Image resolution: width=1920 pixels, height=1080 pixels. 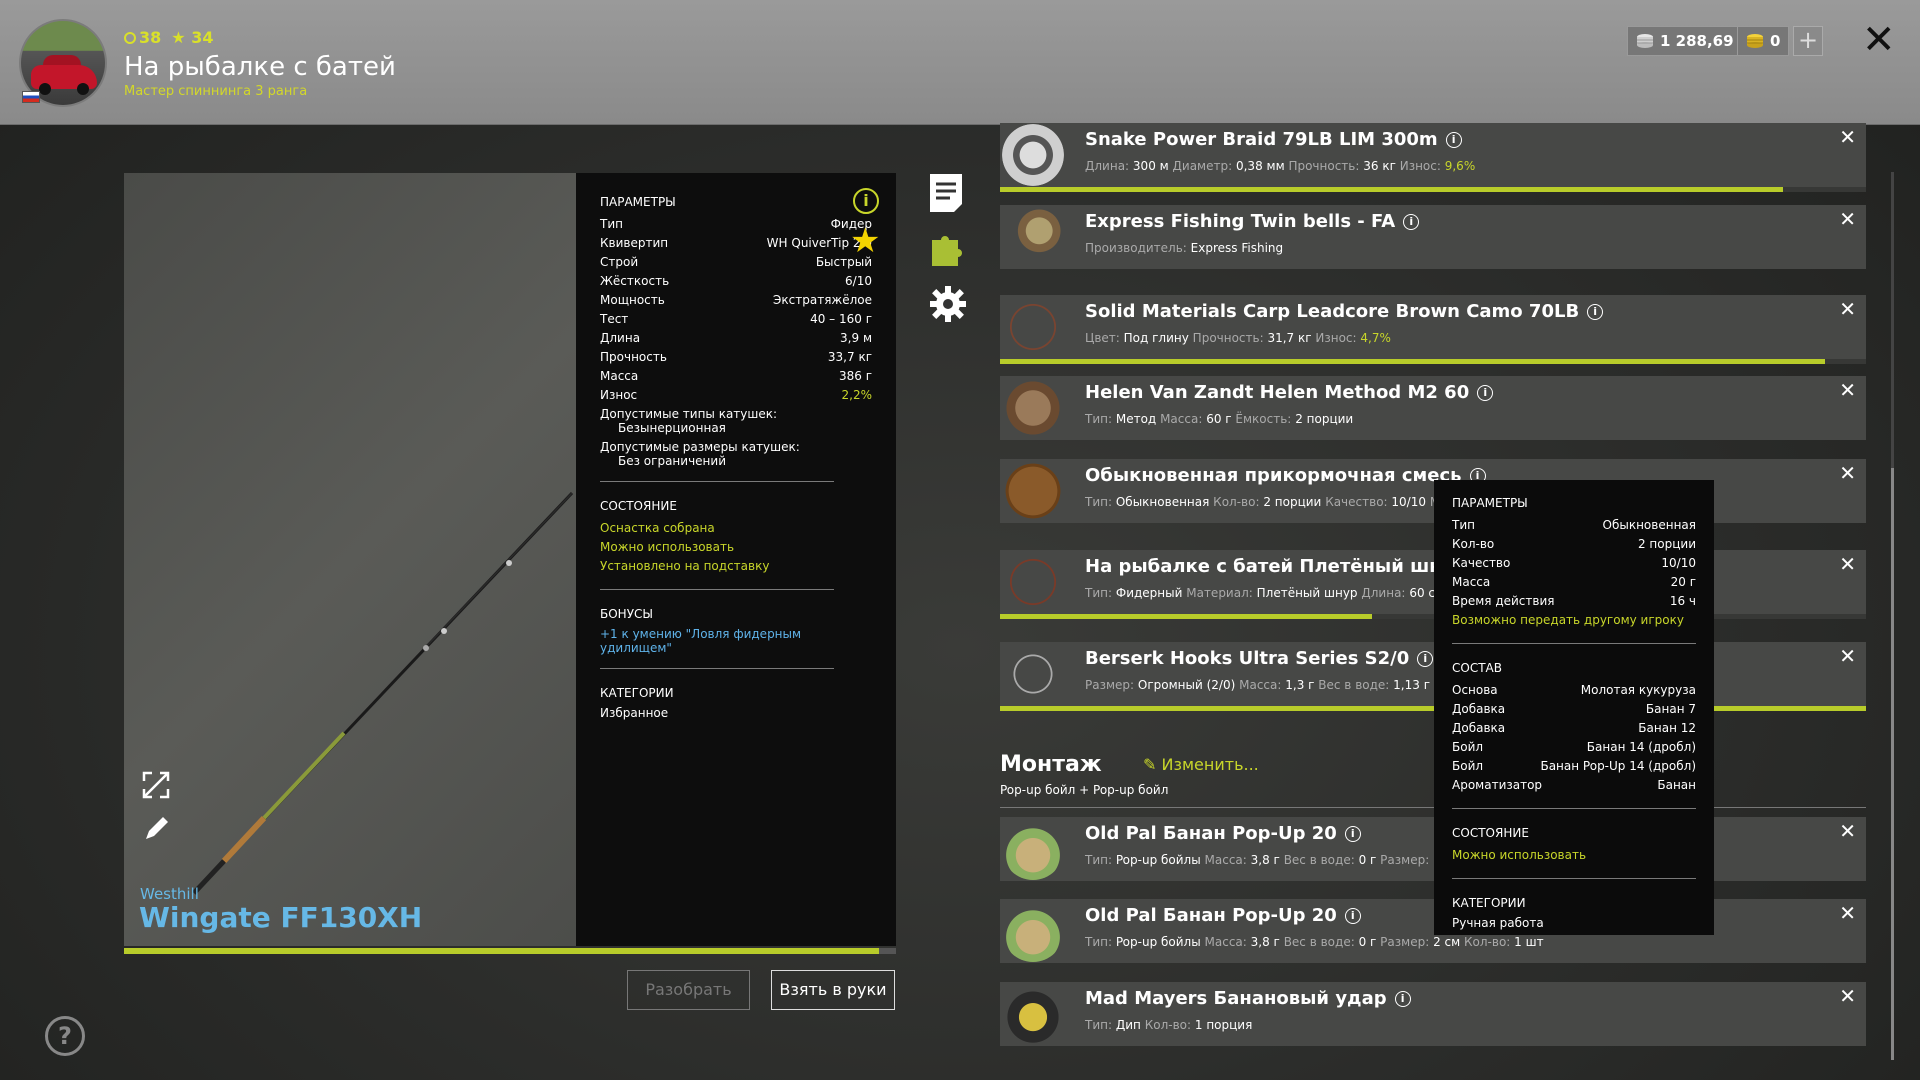 What do you see at coordinates (1263, 419) in the screenshot?
I see `desc-label: Ёмкость:` at bounding box center [1263, 419].